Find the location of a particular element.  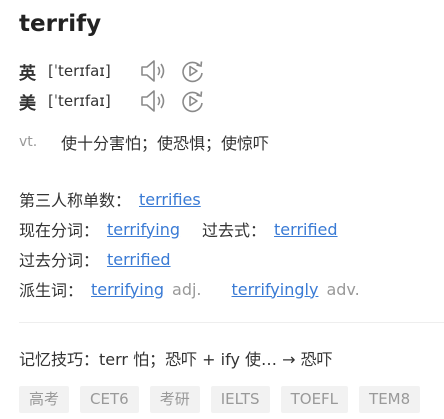

form-past-participle: 过去分词： terrified is located at coordinates (95, 259).